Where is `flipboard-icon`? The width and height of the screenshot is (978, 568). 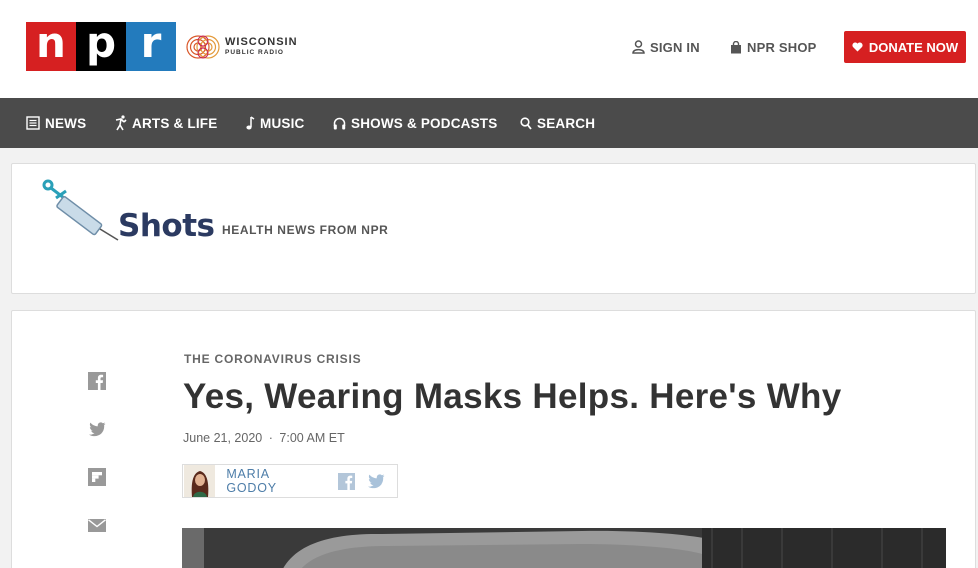
flipboard-icon is located at coordinates (97, 477).